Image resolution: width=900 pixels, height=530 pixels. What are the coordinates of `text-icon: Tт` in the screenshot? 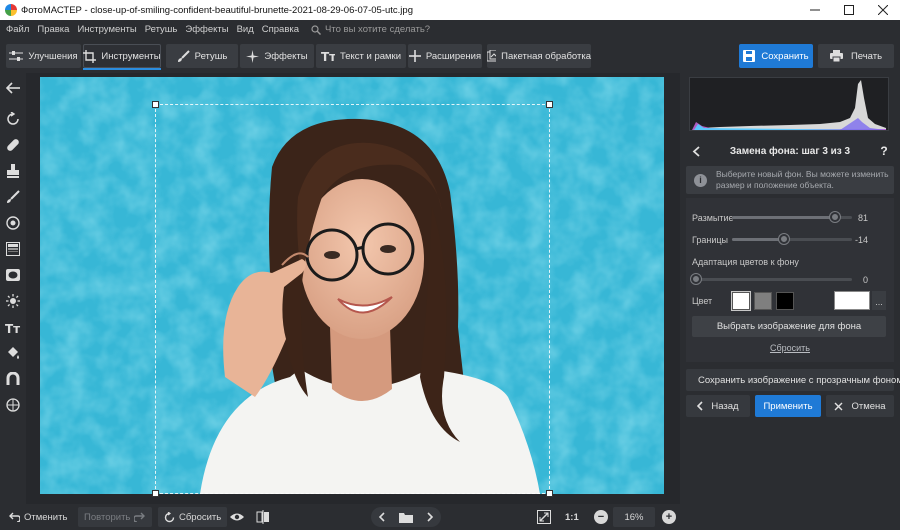 It's located at (13, 327).